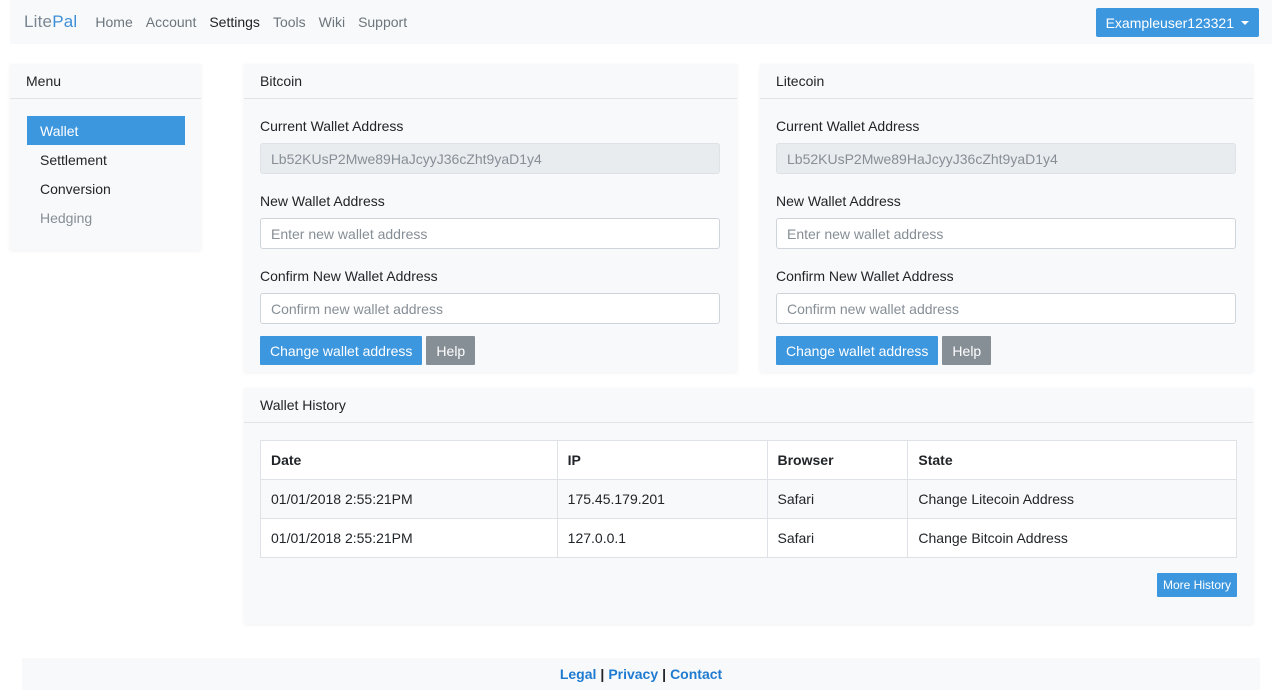 This screenshot has height=694, width=1280. What do you see at coordinates (1072, 499) in the screenshot?
I see `cell-state: Change Litecoin Address` at bounding box center [1072, 499].